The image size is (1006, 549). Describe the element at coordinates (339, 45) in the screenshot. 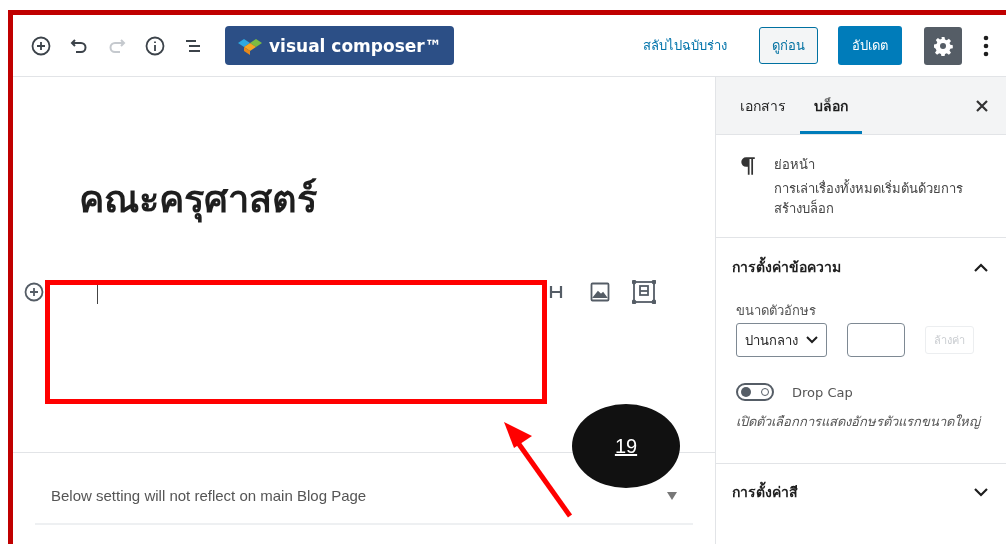

I see `visual-composer-button: visual composer™` at that location.